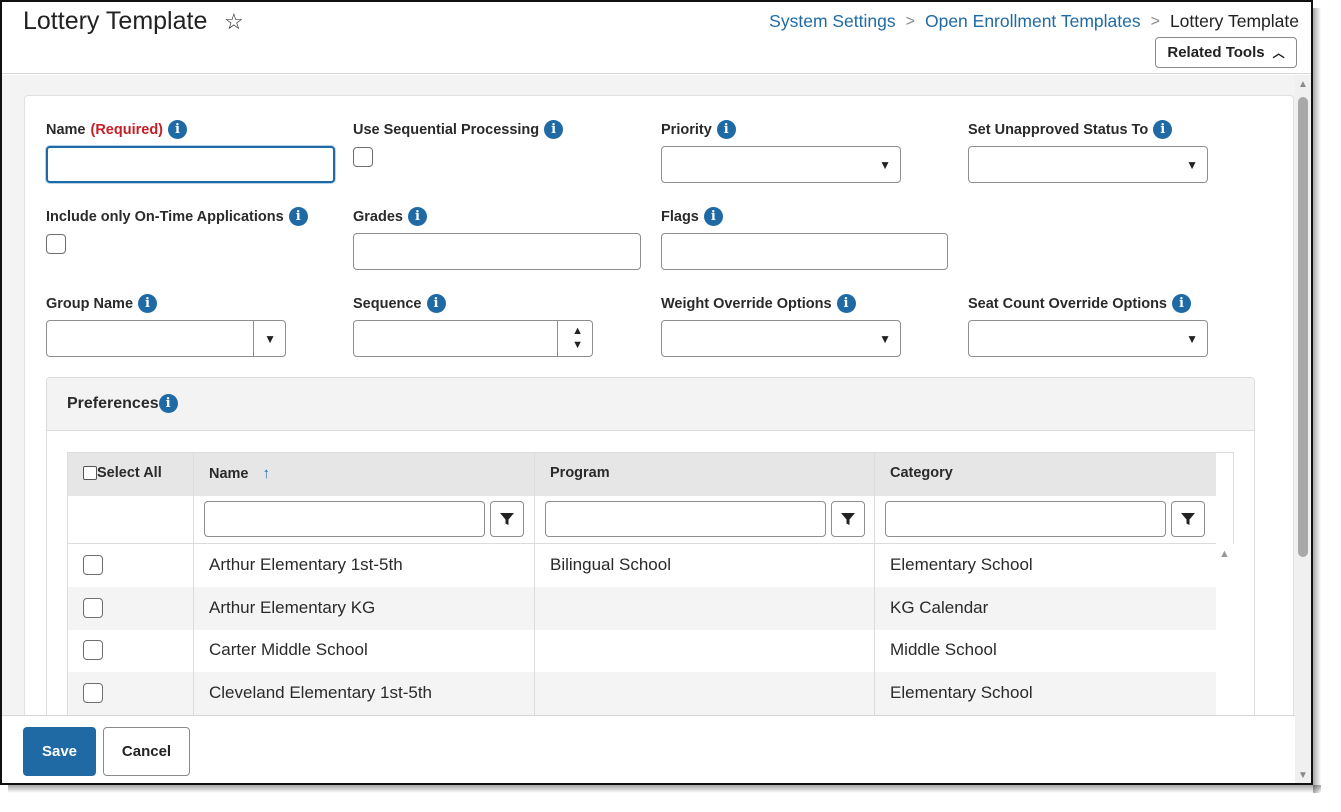 Image resolution: width=1341 pixels, height=812 pixels. I want to click on action-bar: Save Cancel, so click(648, 749).